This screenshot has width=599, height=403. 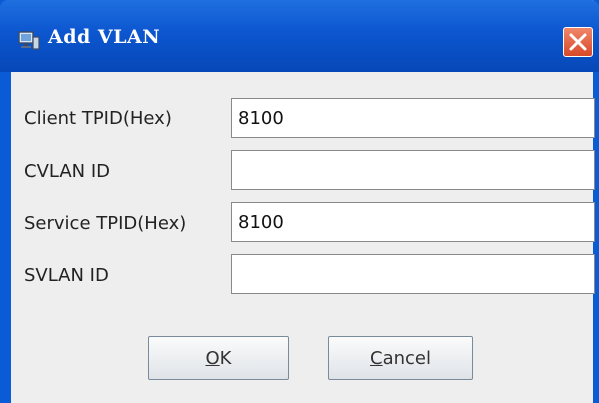 I want to click on close-icon, so click(x=578, y=42).